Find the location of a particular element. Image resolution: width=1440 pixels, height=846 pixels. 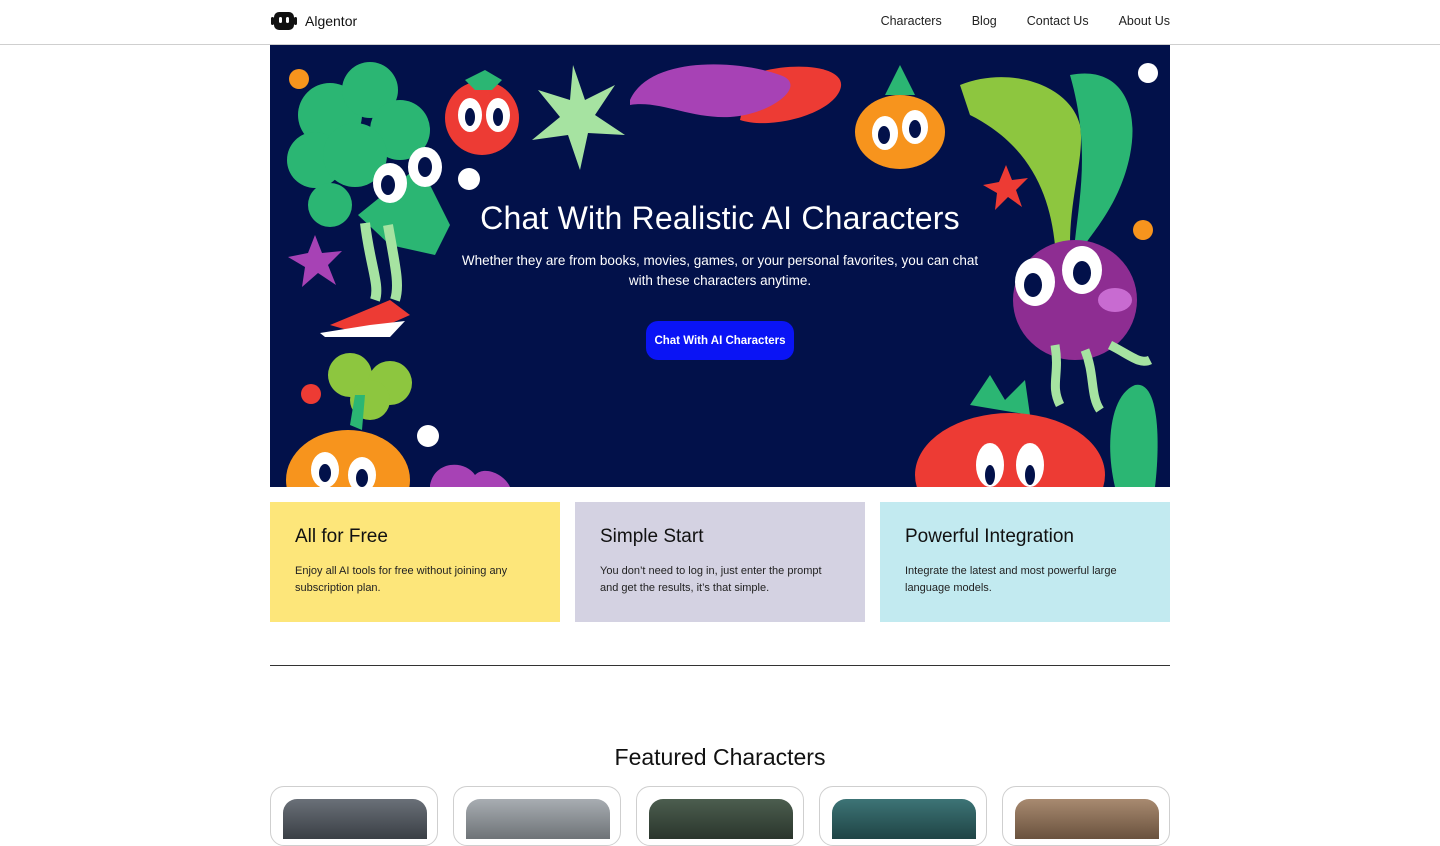

purple-star-decoration is located at coordinates (315, 261).